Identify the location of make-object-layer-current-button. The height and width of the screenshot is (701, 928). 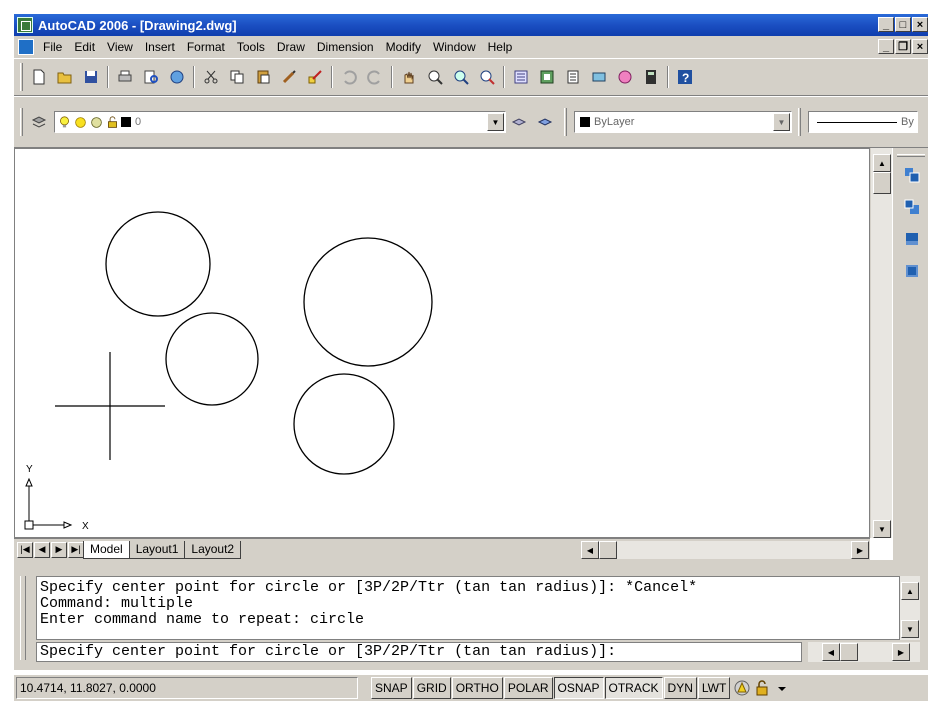
(519, 122).